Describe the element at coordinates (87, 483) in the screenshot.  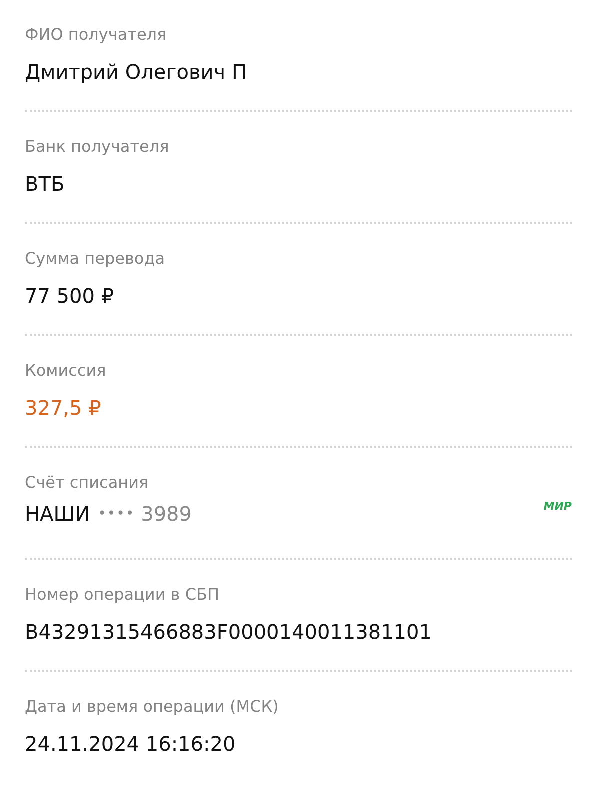
I see `field-label: Счёт списания` at that location.